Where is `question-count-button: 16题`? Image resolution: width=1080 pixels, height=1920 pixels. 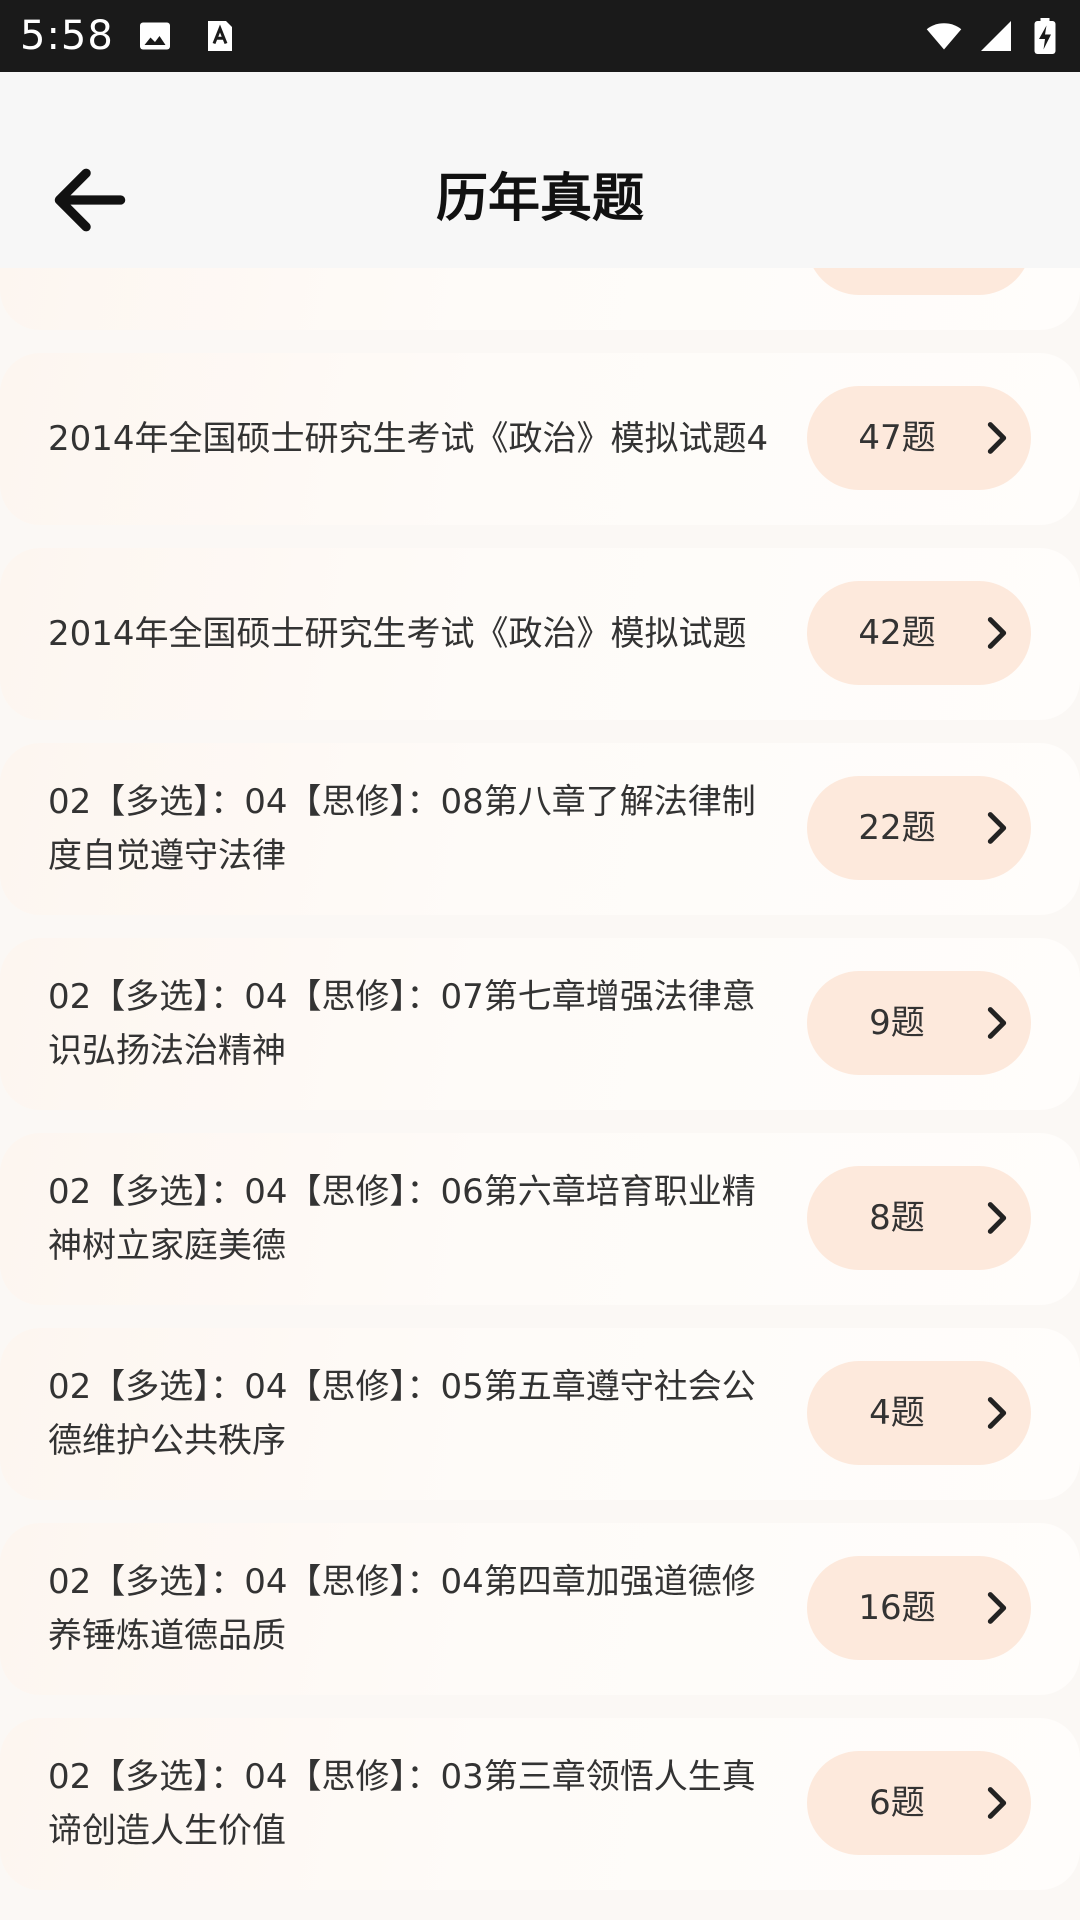
question-count-button: 16题 is located at coordinates (919, 1608).